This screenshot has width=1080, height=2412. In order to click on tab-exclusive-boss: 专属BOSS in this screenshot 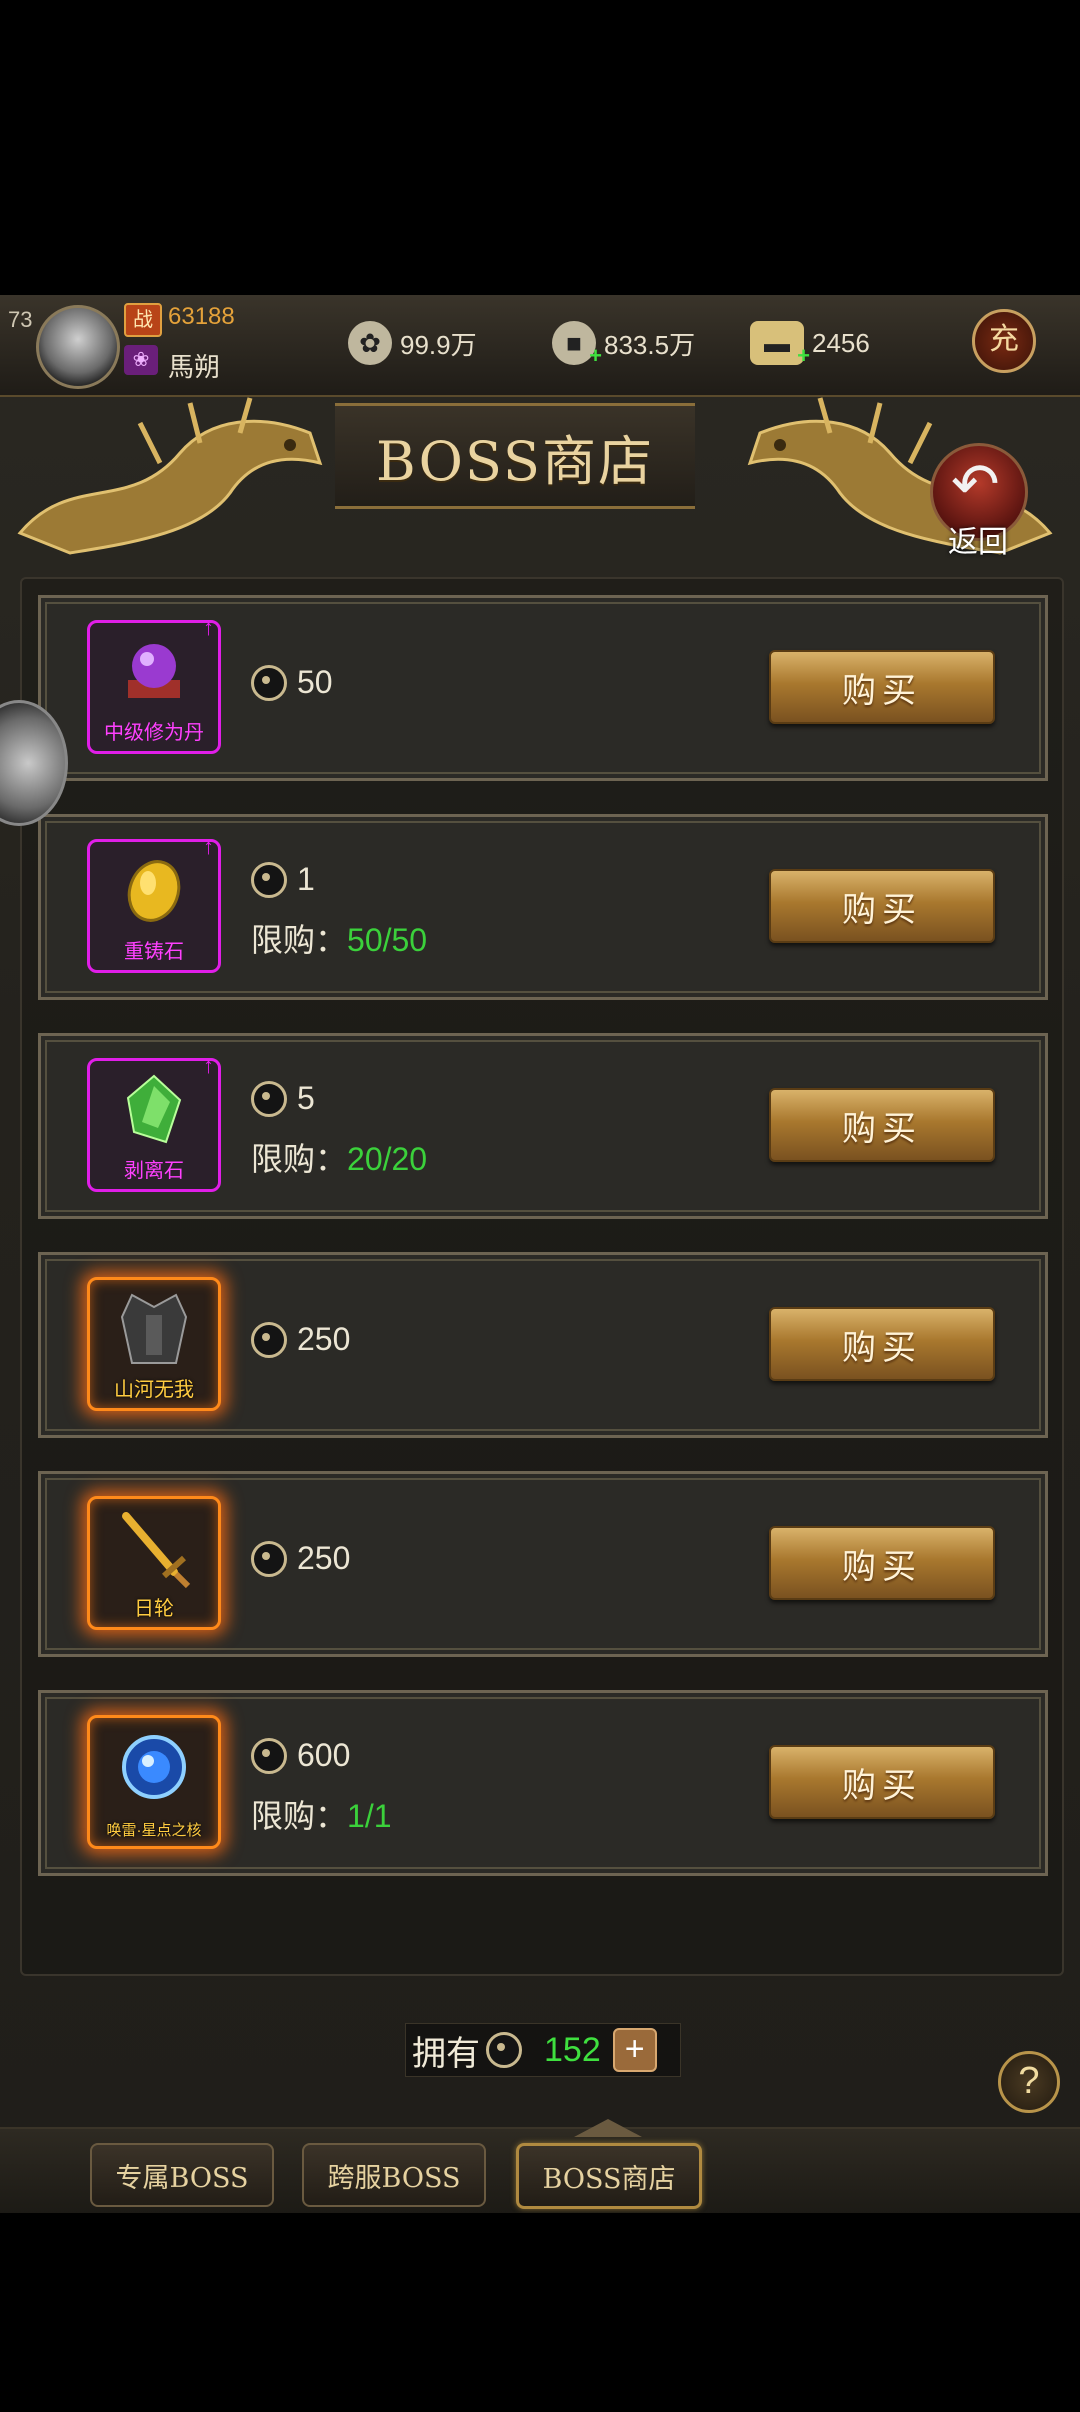, I will do `click(182, 2175)`.